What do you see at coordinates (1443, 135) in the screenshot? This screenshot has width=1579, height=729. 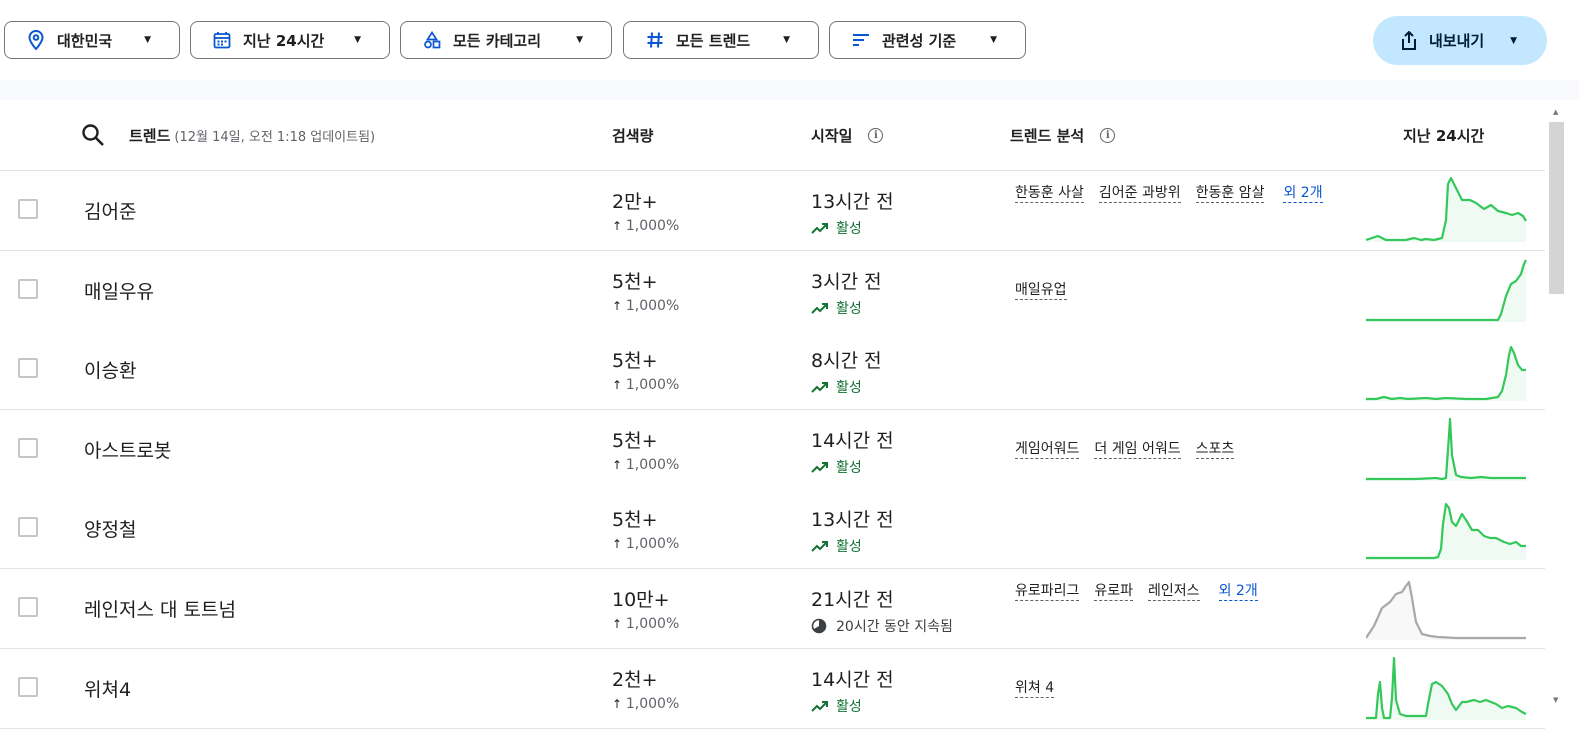 I see `past24-column-header: 지난 24시간` at bounding box center [1443, 135].